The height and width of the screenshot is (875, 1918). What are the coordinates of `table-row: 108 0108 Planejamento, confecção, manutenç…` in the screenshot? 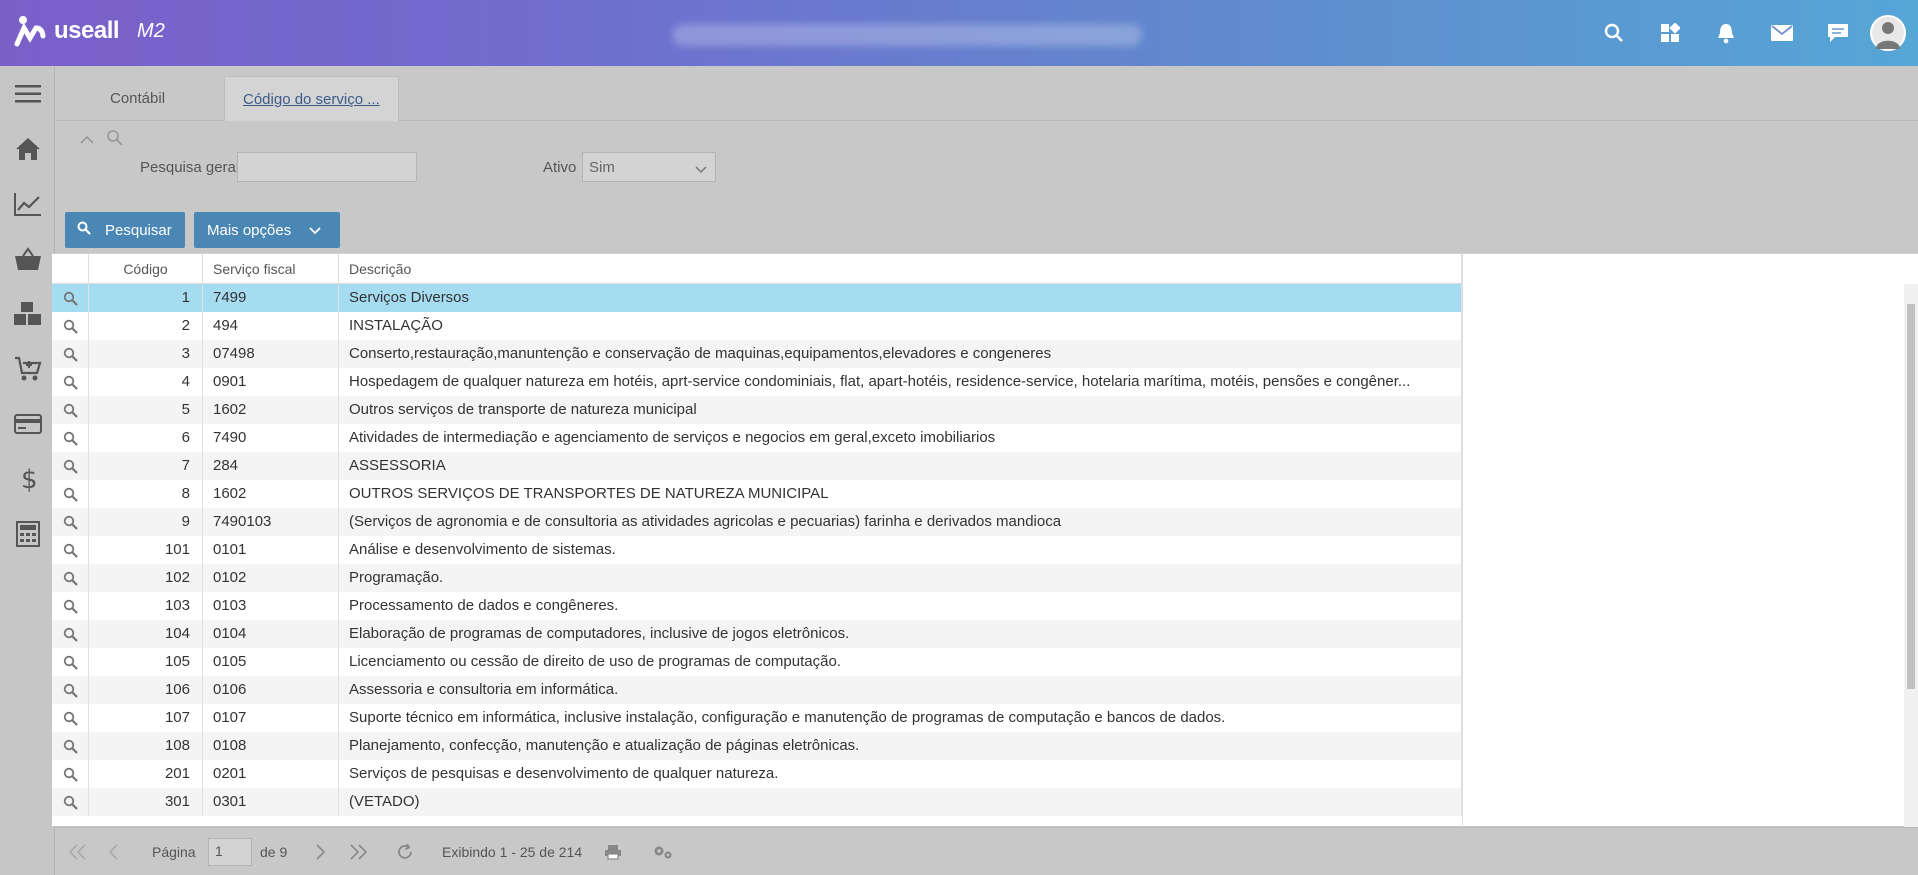 It's located at (757, 746).